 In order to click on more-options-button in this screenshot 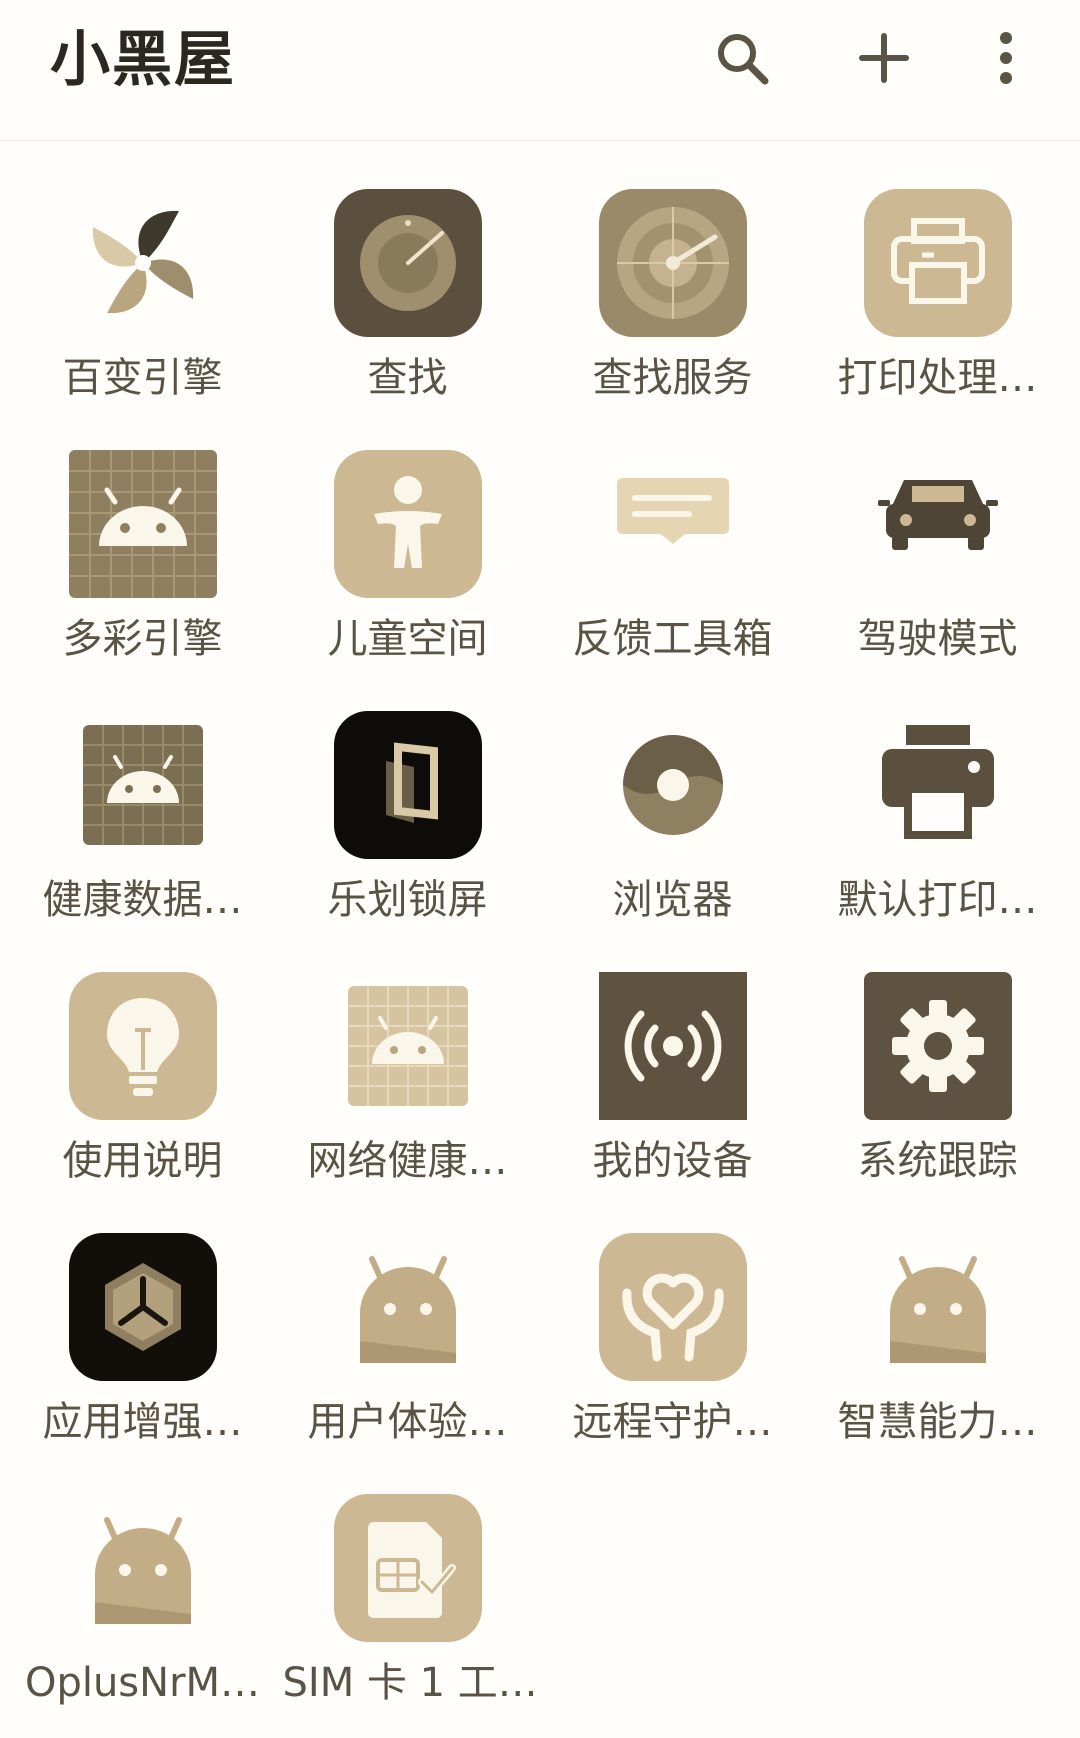, I will do `click(1006, 58)`.